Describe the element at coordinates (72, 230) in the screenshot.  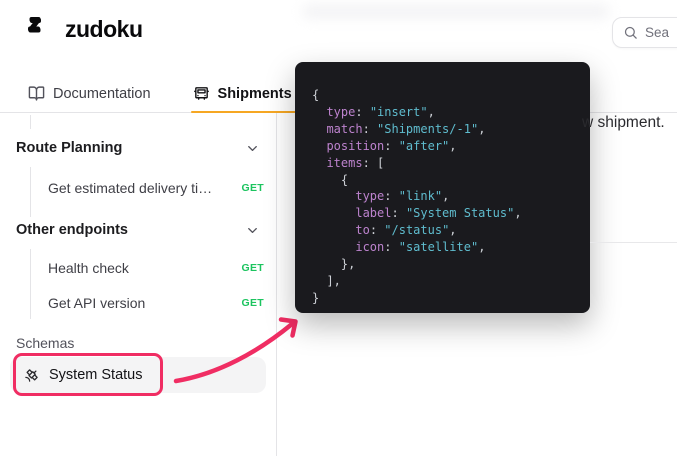
I see `group-label: Other endpoints` at that location.